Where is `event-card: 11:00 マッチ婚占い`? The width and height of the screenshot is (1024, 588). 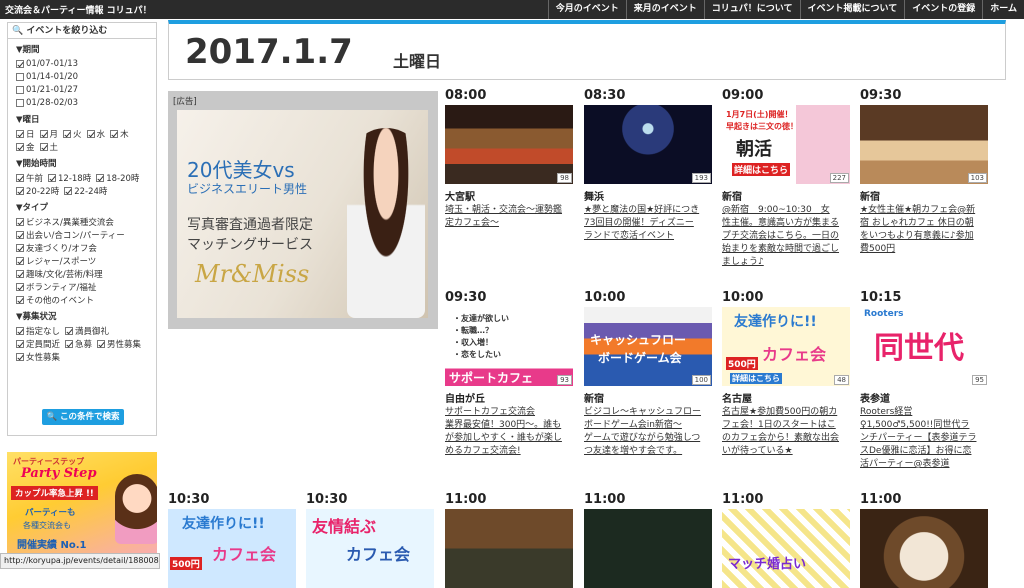
event-card: 11:00 マッチ婚占い is located at coordinates (787, 540).